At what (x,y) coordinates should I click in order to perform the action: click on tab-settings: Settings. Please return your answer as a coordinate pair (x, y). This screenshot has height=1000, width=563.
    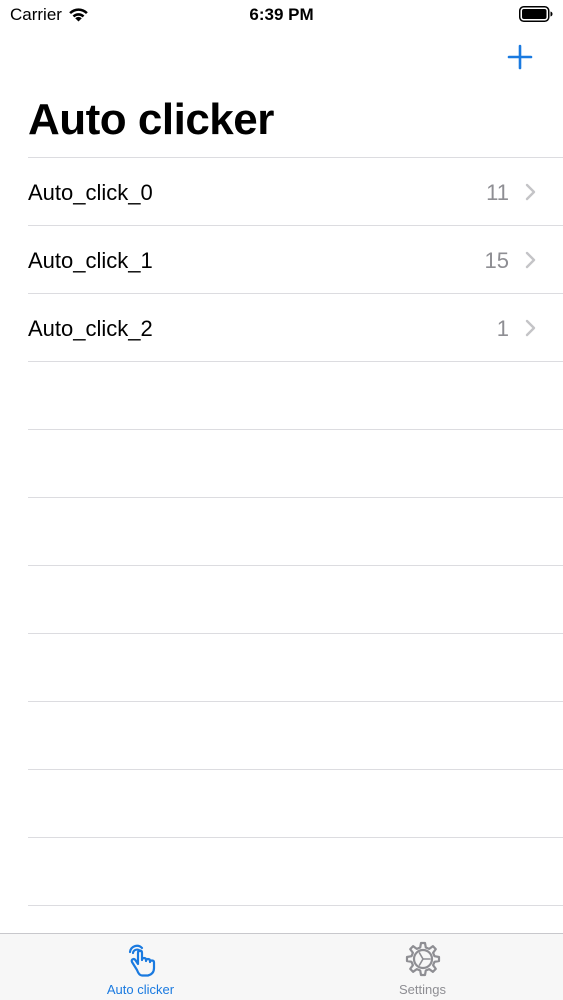
    Looking at the image, I should click on (422, 967).